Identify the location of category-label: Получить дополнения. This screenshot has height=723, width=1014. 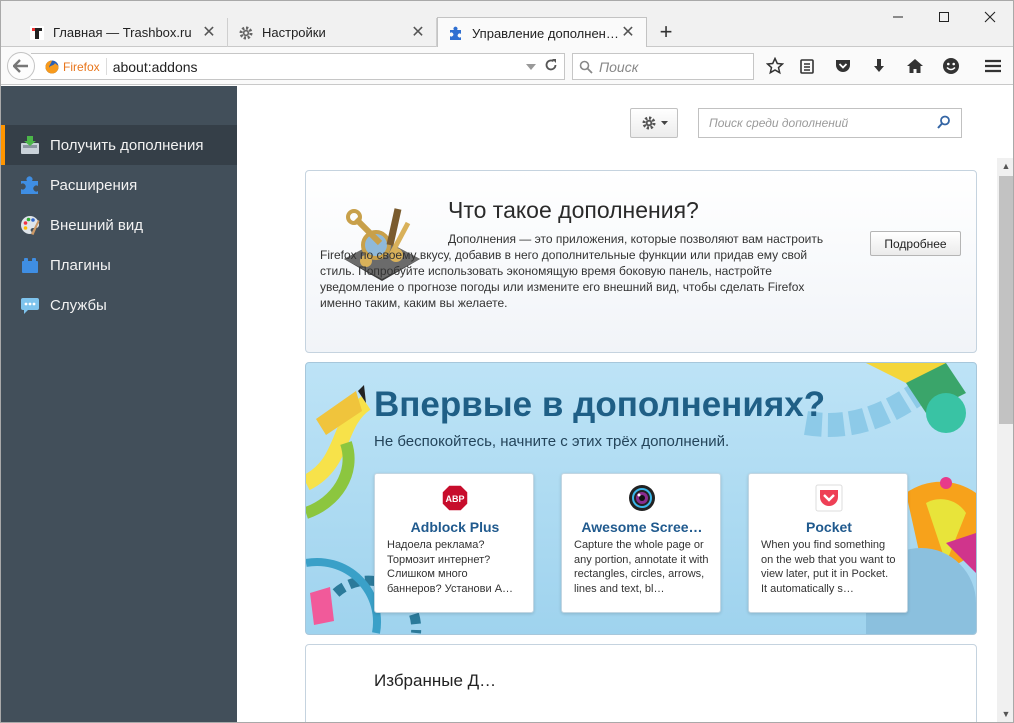
(127, 145).